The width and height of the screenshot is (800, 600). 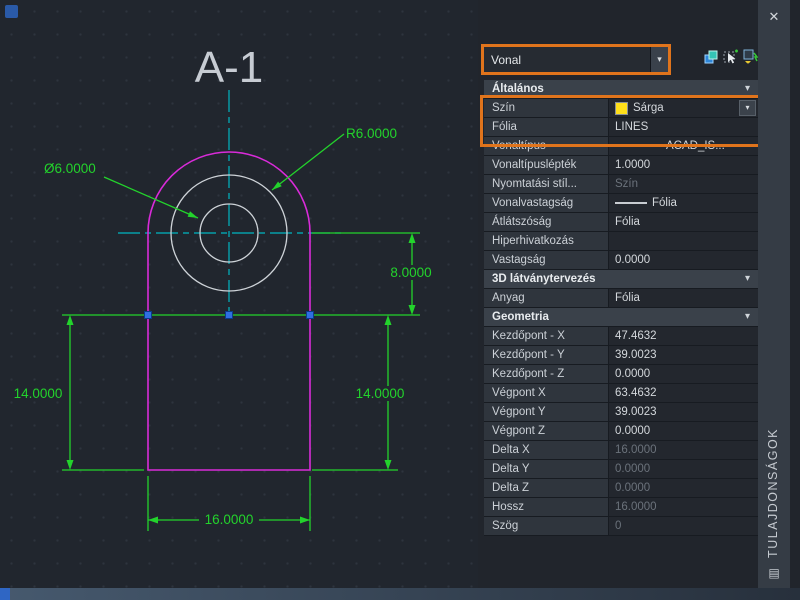 I want to click on status-strip, so click(x=400, y=594).